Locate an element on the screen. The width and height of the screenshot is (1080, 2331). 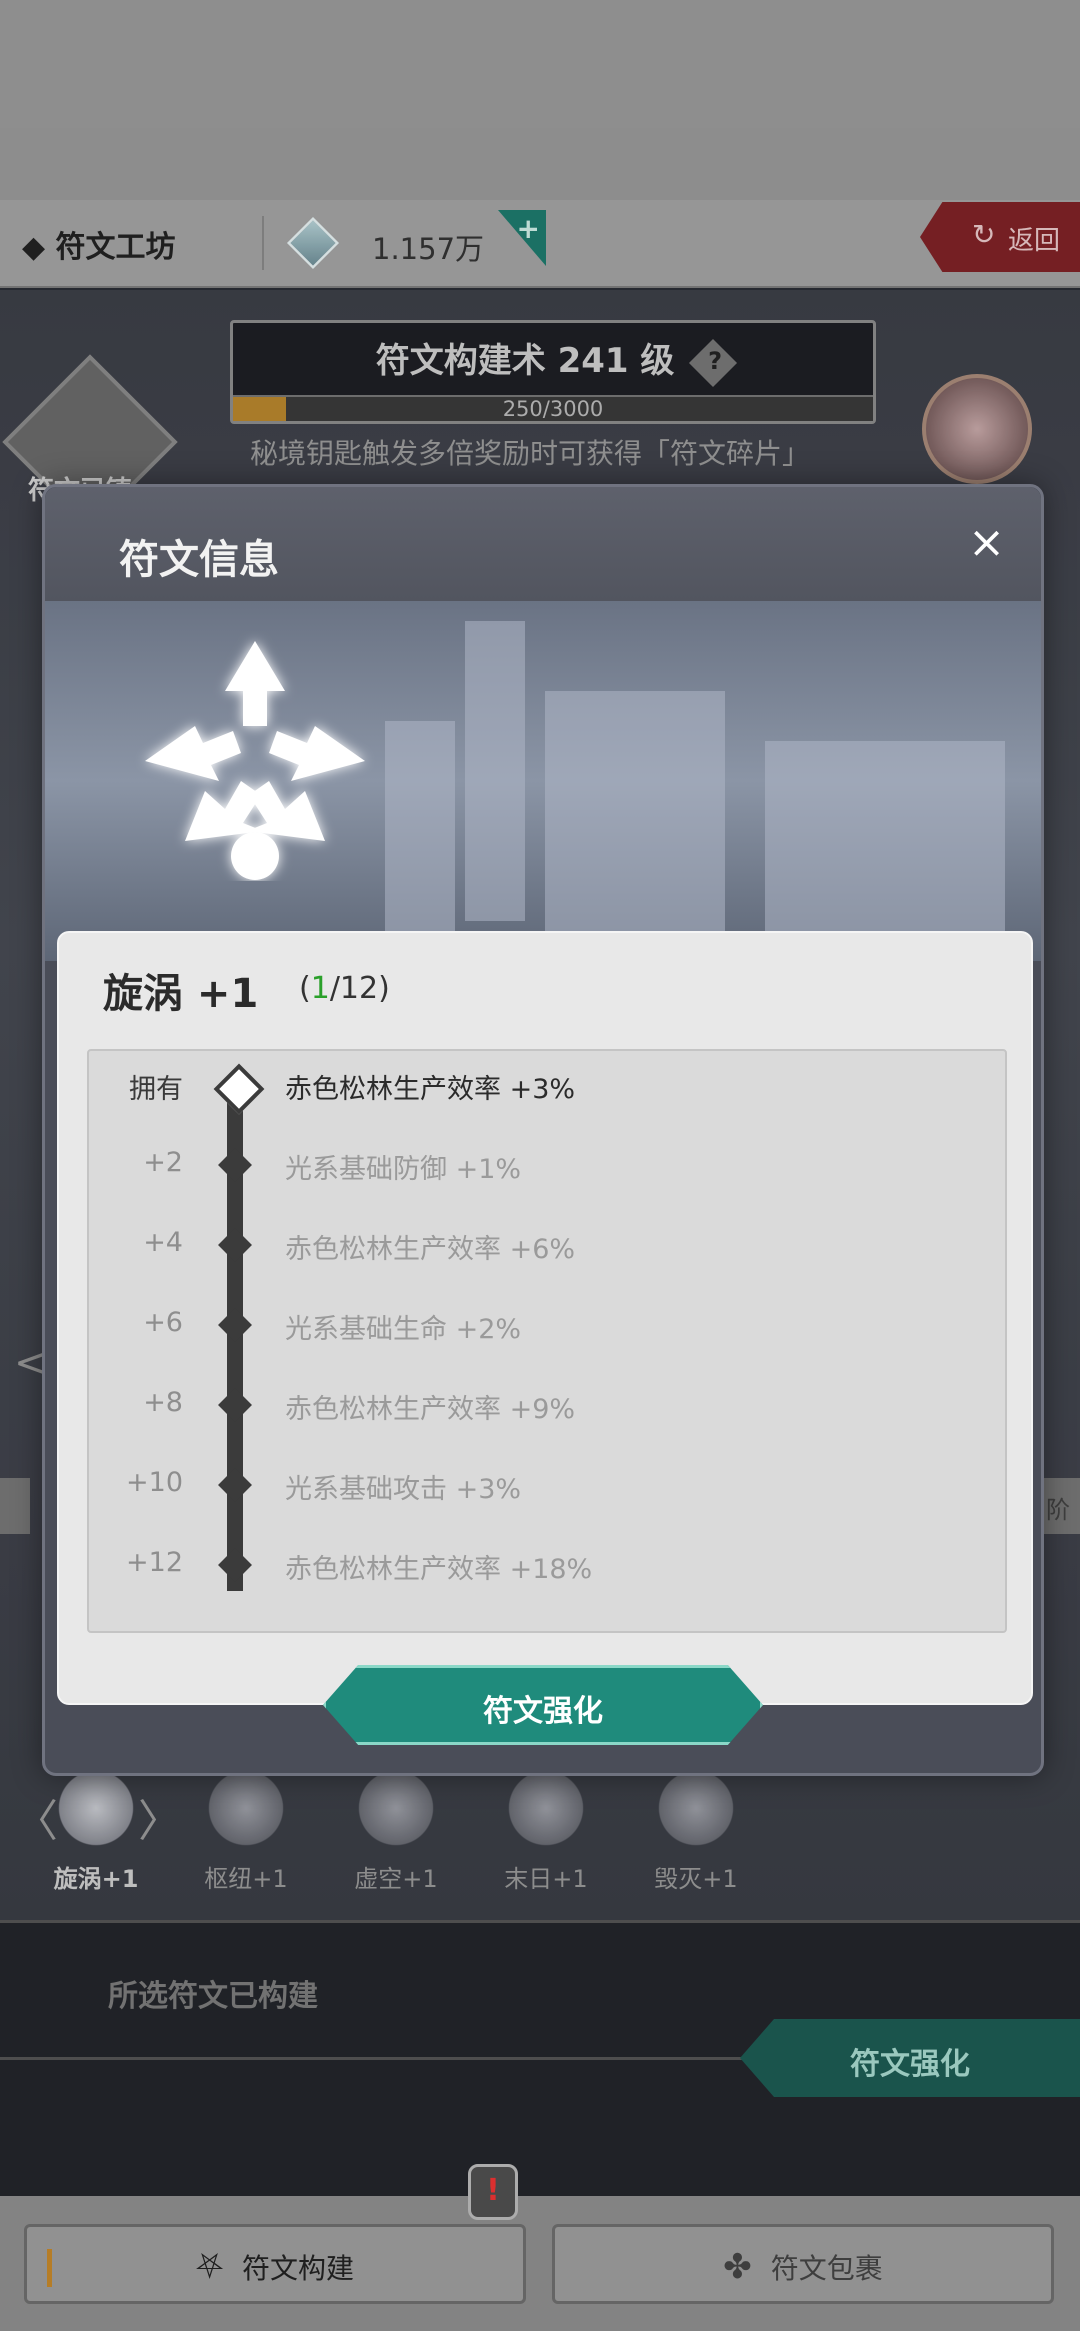
effect-level: +4 is located at coordinates (163, 1242).